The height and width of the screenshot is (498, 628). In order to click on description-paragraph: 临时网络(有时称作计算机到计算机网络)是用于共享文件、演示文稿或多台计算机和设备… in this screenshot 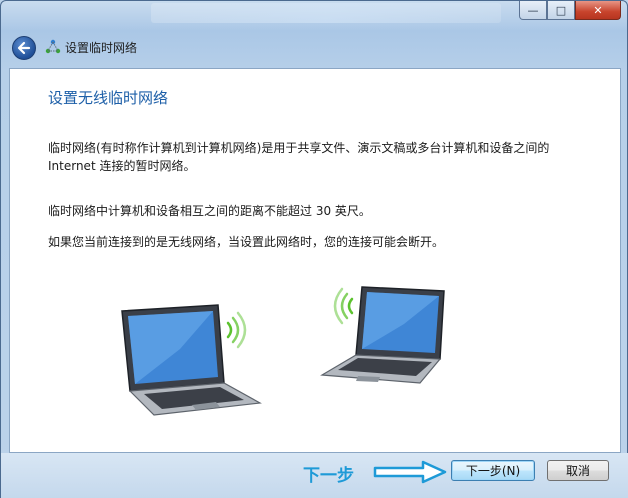, I will do `click(299, 157)`.